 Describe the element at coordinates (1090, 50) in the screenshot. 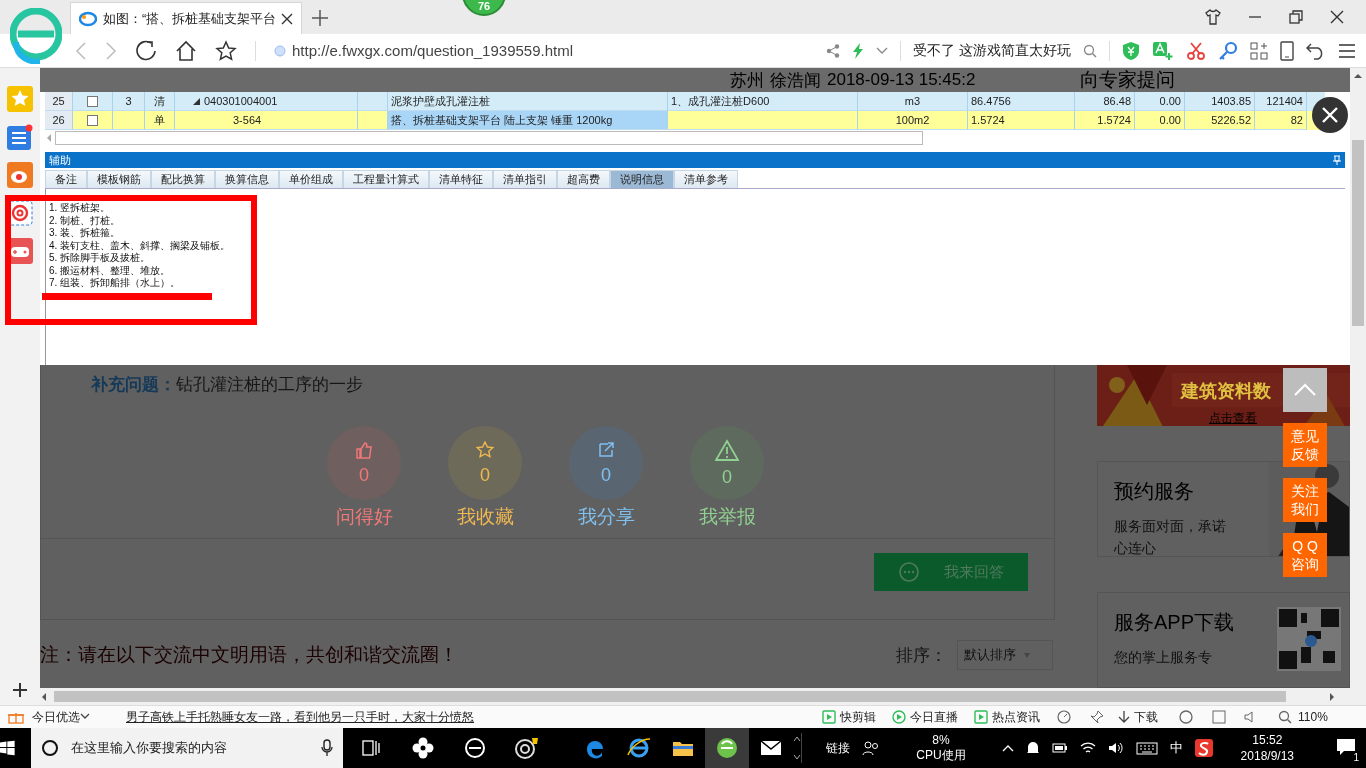

I see `search-icon` at that location.